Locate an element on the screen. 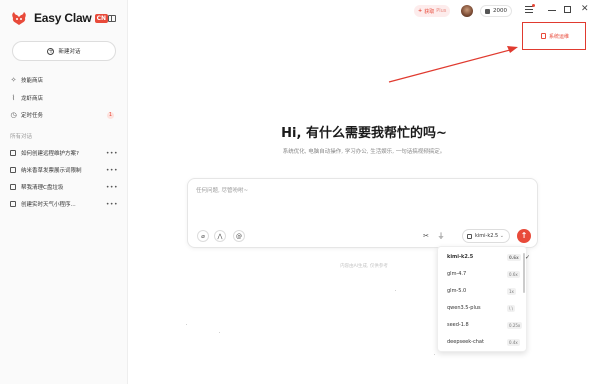 The width and height of the screenshot is (600, 384). price-tag: 0.25x is located at coordinates (515, 325).